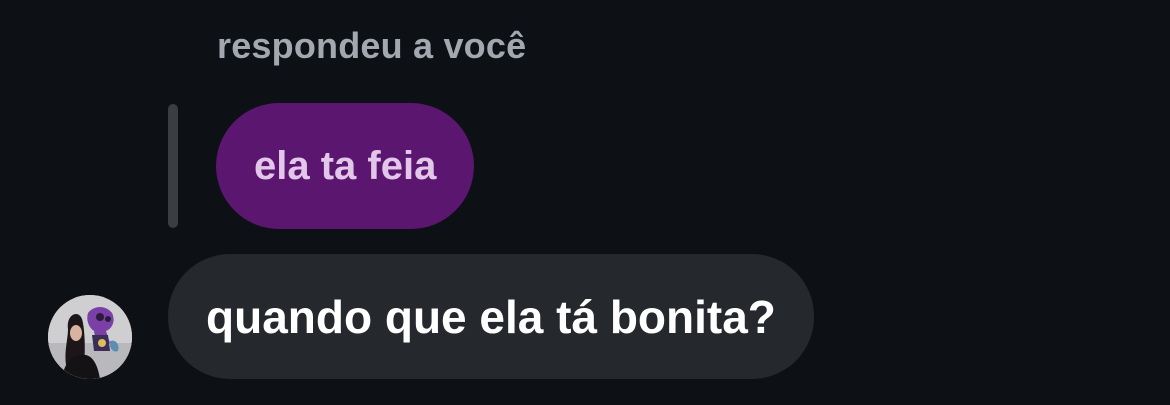  I want to click on message-text: quando que ela tá bonita?, so click(491, 316).